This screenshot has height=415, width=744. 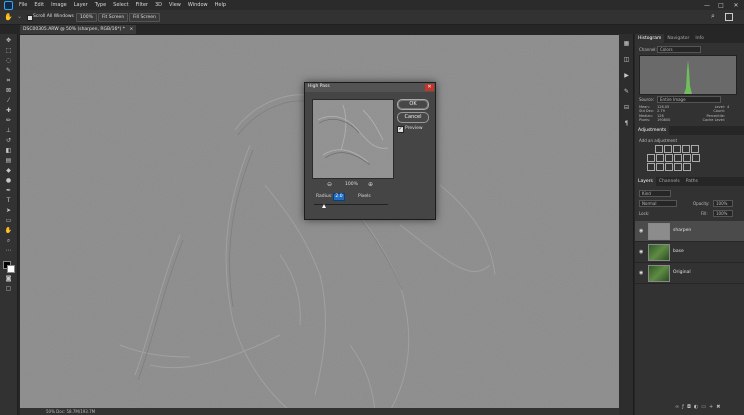 What do you see at coordinates (8, 161) in the screenshot?
I see `gradient-tool-icon: ▤` at bounding box center [8, 161].